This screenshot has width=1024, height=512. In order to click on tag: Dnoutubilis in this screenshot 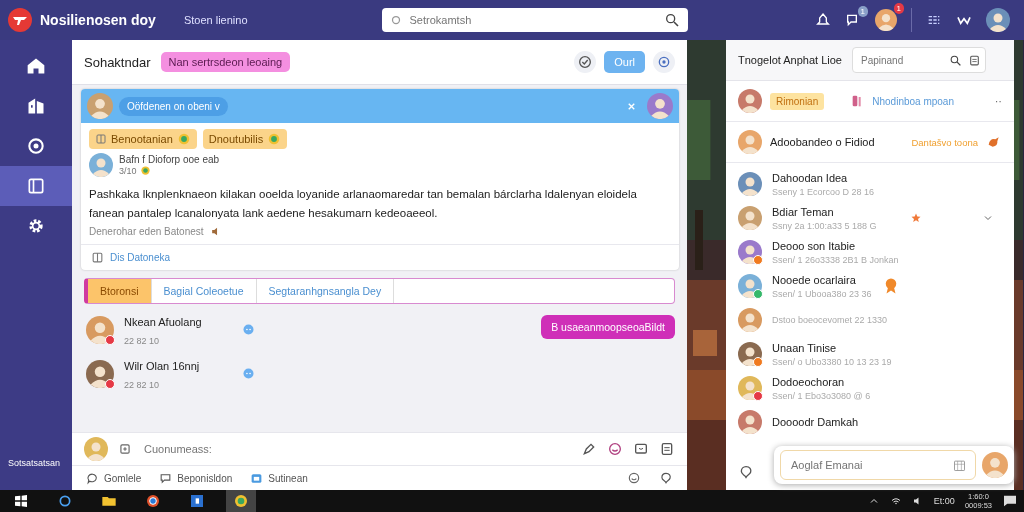, I will do `click(245, 139)`.